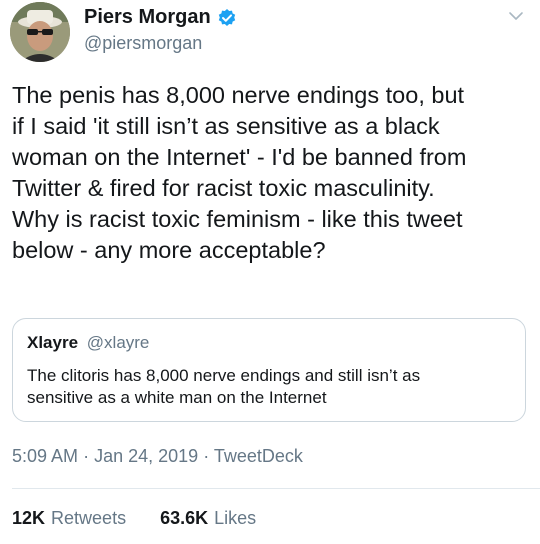 This screenshot has width=540, height=544. I want to click on quoted-tweet-header: Xlayre @xlayre, so click(88, 343).